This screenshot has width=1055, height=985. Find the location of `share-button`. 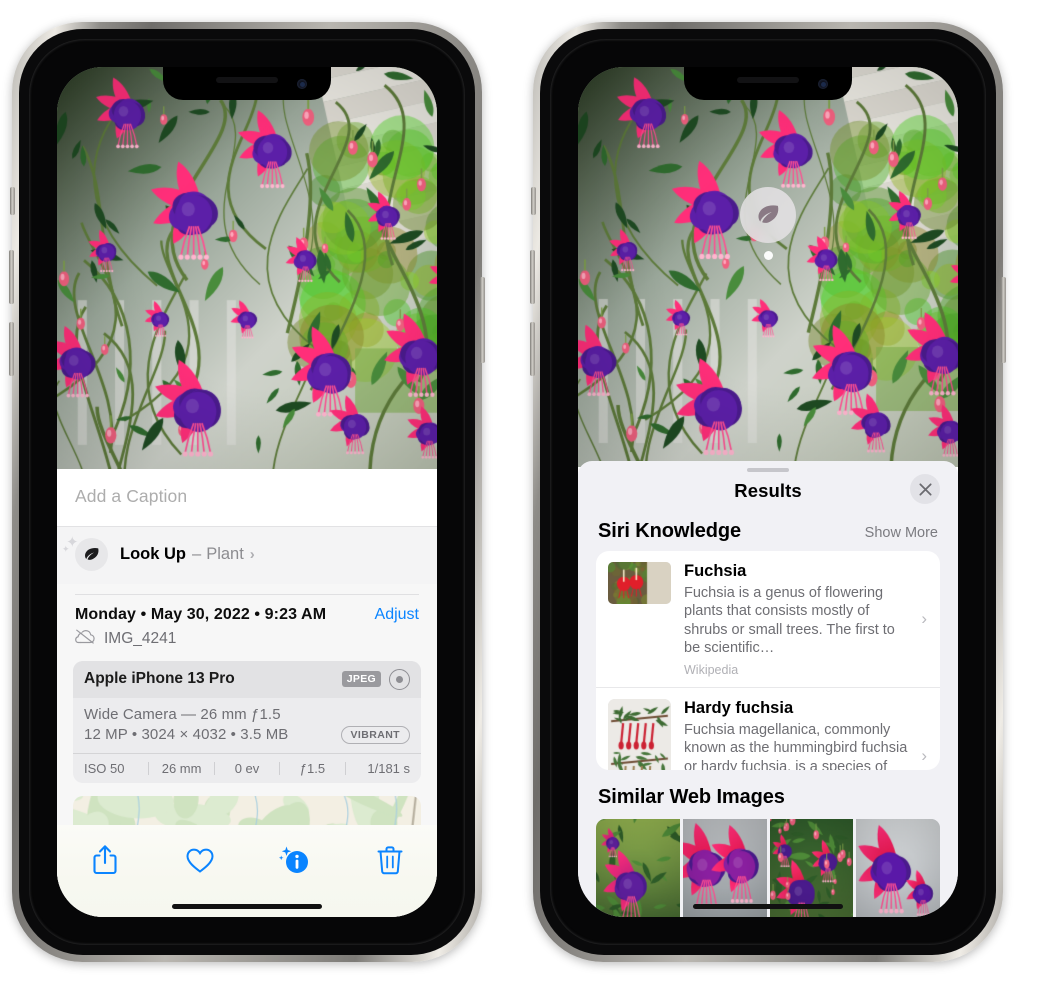

share-button is located at coordinates (104, 860).